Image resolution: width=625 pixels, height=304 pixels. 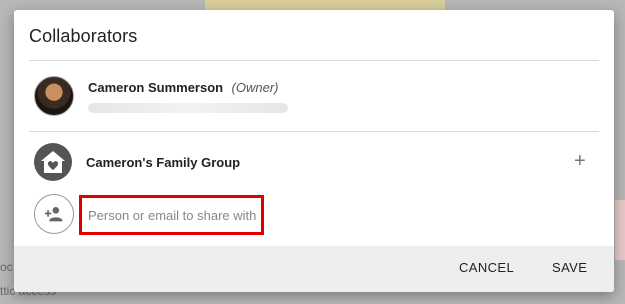 What do you see at coordinates (580, 161) in the screenshot?
I see `expand-group-plus-icon: +` at bounding box center [580, 161].